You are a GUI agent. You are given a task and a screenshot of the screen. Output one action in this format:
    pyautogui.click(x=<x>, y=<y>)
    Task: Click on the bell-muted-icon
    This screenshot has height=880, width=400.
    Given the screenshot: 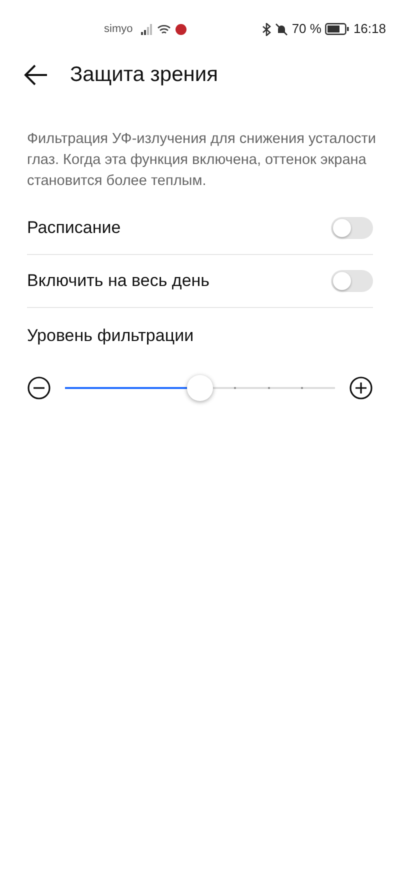 What is the action you would take?
    pyautogui.click(x=281, y=29)
    